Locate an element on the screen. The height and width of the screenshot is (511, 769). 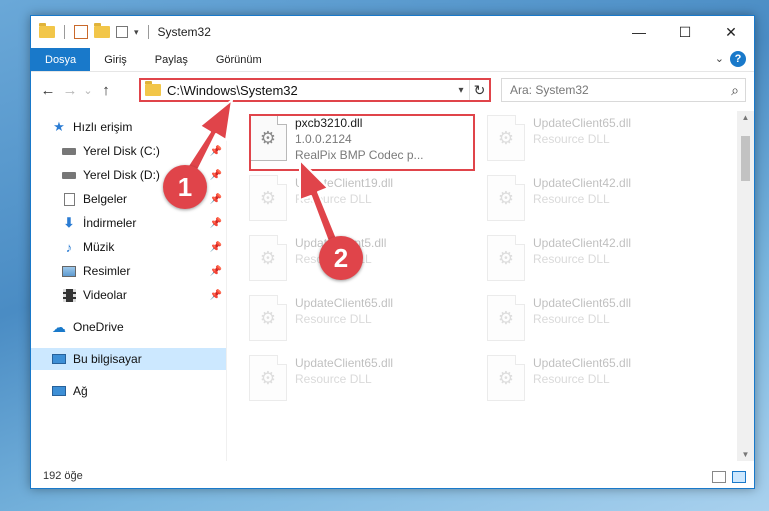
expand-ribbon-icon: ⌄ is located at coordinates (719, 58).